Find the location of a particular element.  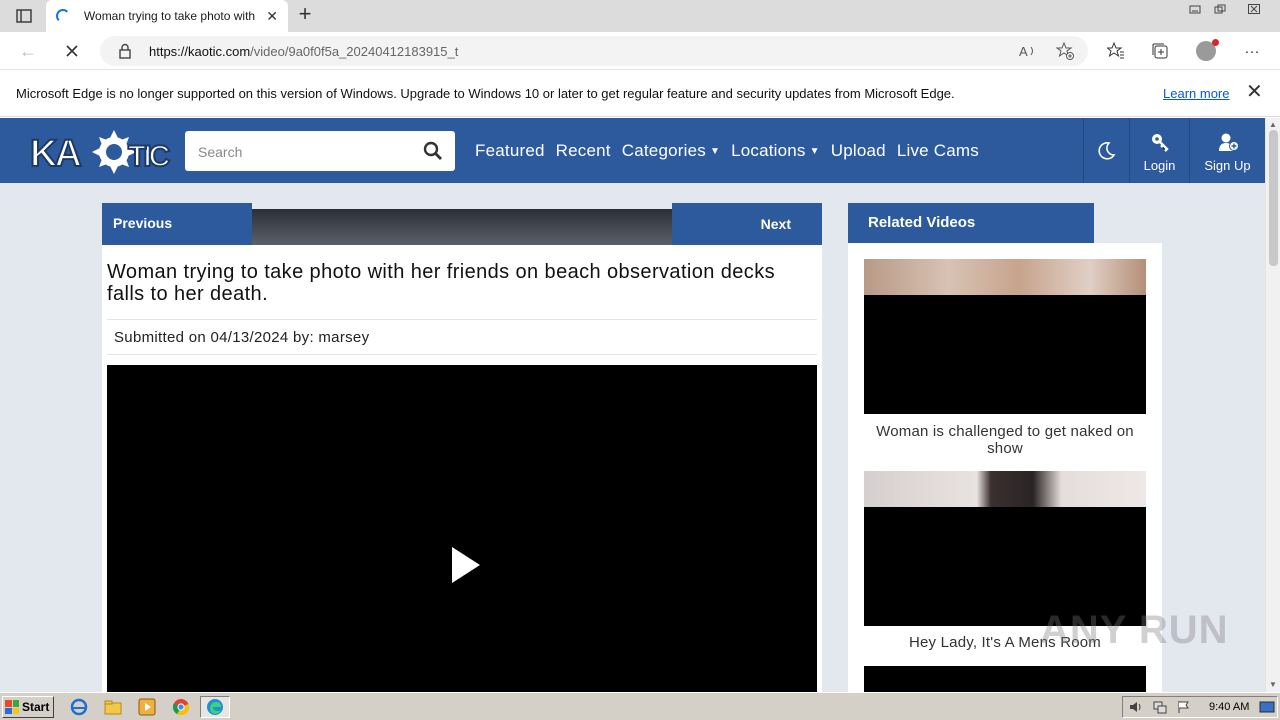

anyrun-watermark: ANY RUN is located at coordinates (1134, 630).